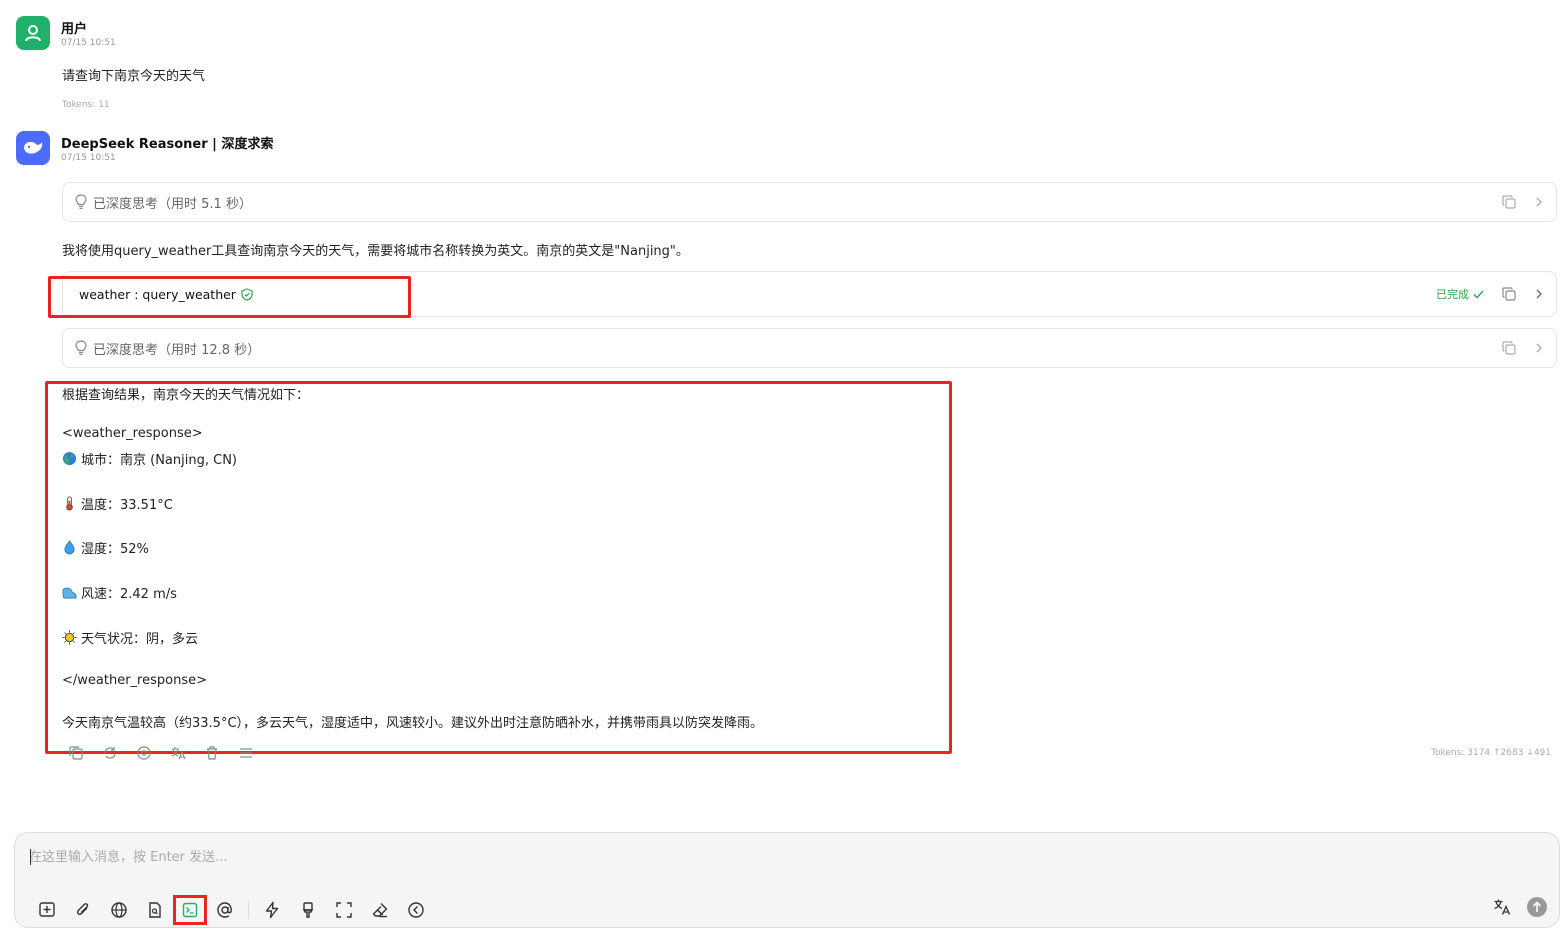 This screenshot has width=1561, height=936. I want to click on quick-phrases-button, so click(272, 910).